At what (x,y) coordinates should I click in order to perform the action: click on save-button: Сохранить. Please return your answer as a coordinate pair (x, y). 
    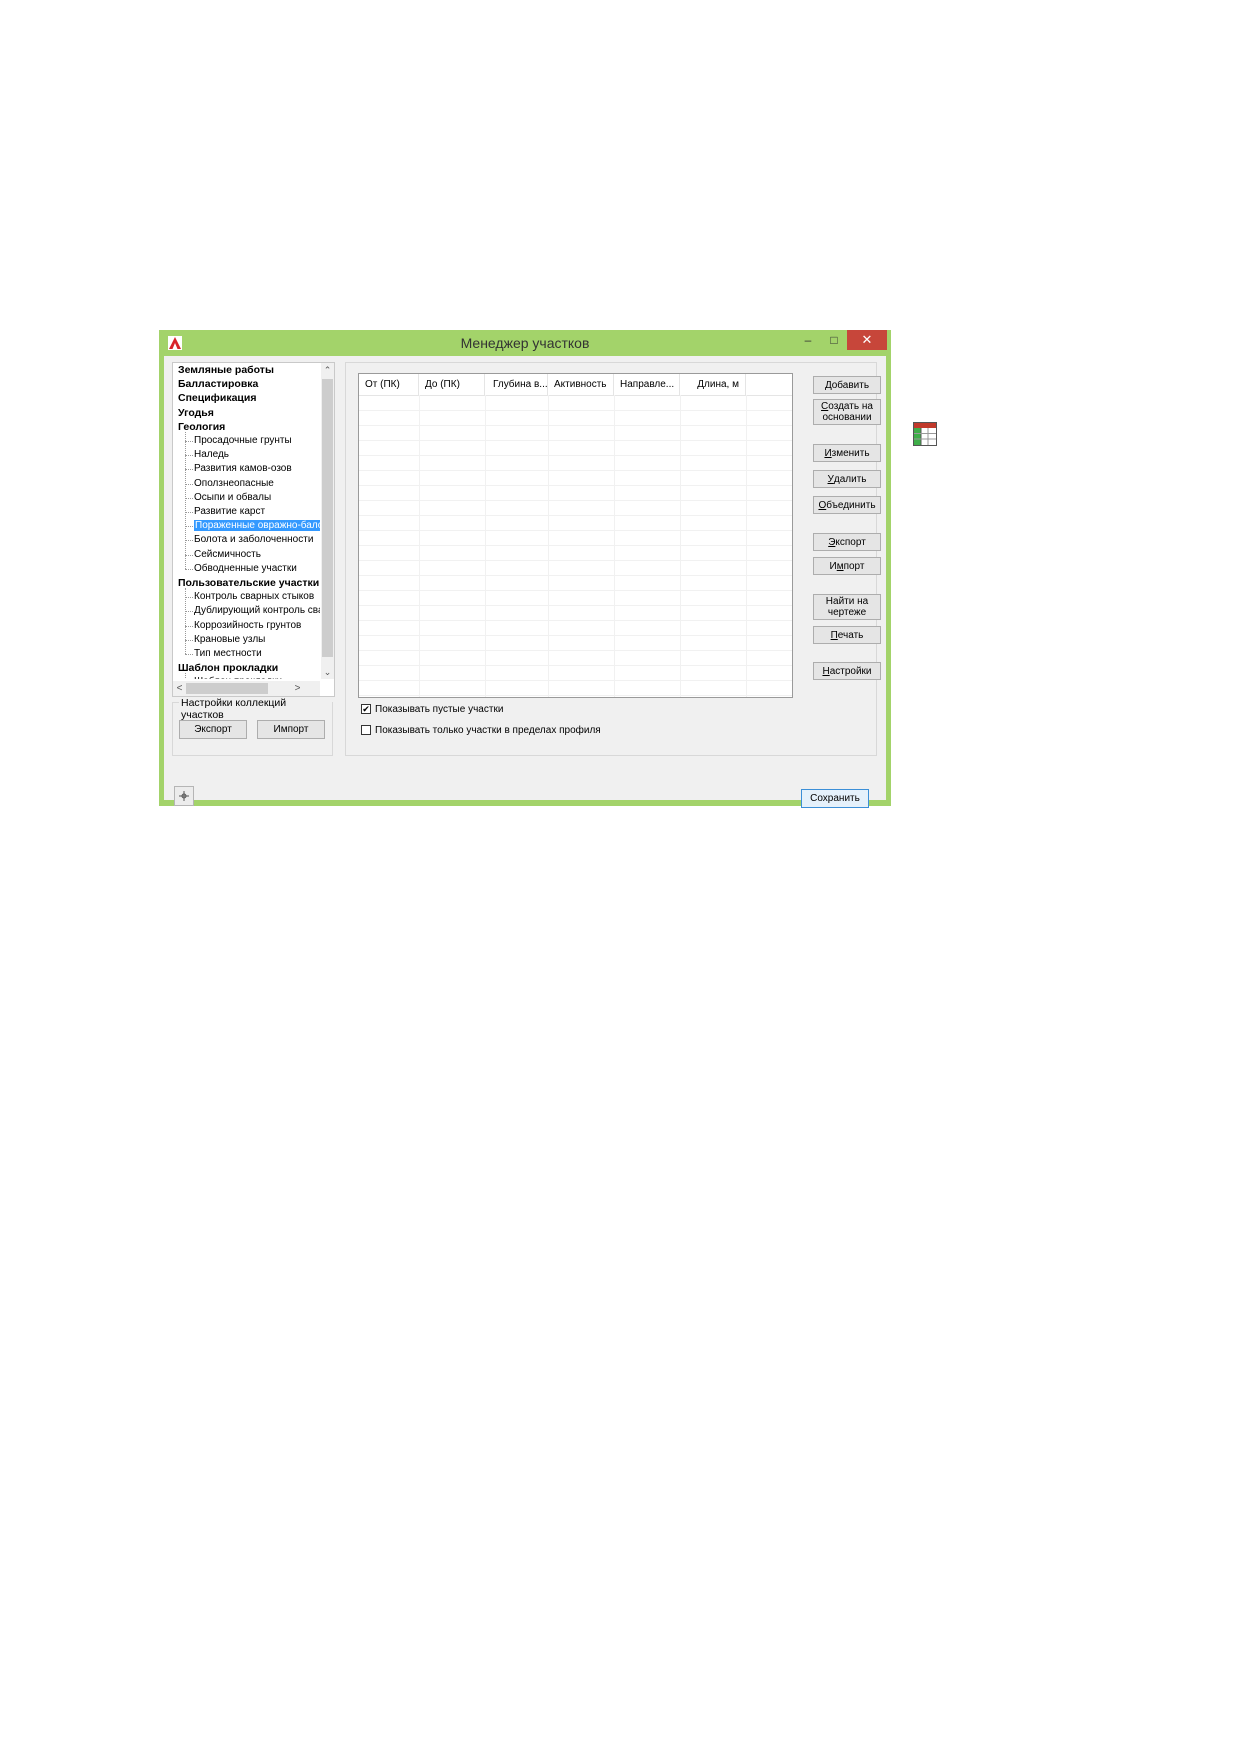
    Looking at the image, I should click on (835, 798).